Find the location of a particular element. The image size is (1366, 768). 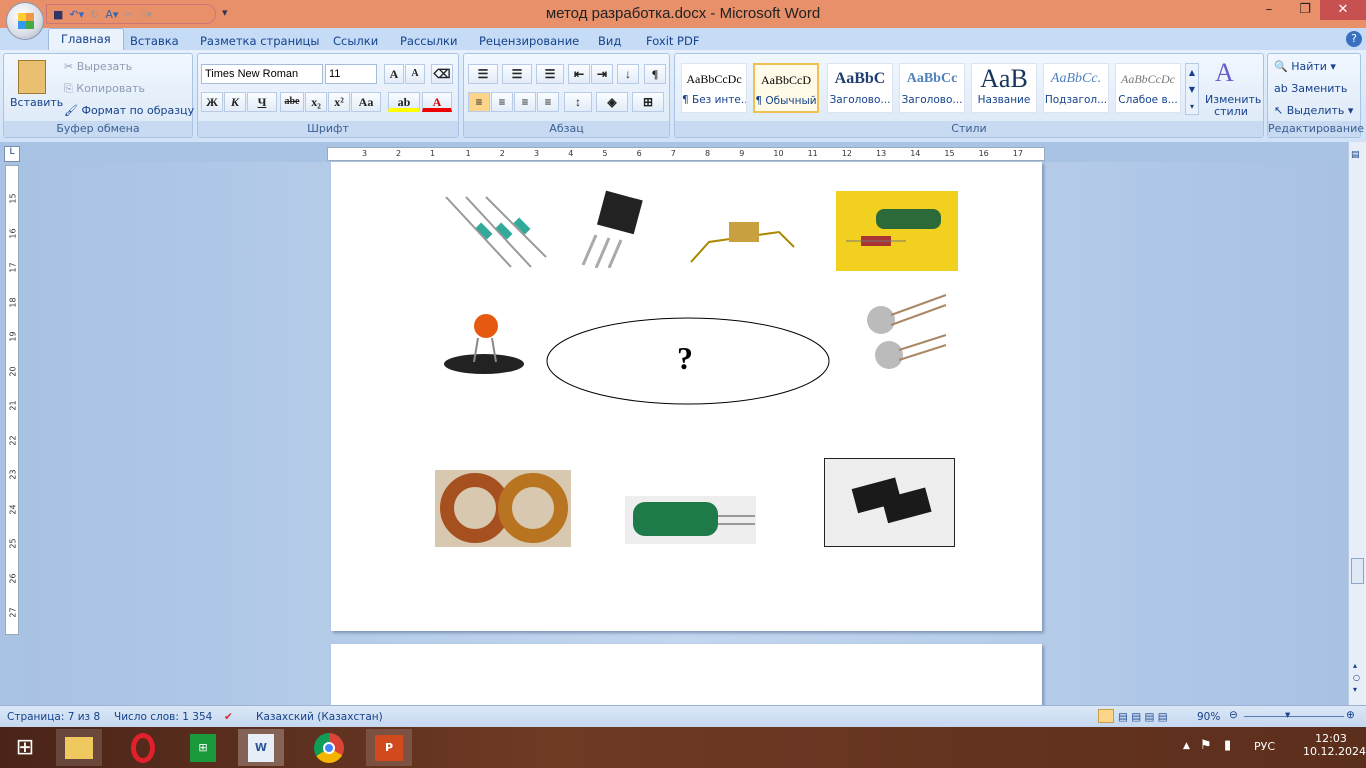

touch-icon: ☝▾ is located at coordinates (146, 14).